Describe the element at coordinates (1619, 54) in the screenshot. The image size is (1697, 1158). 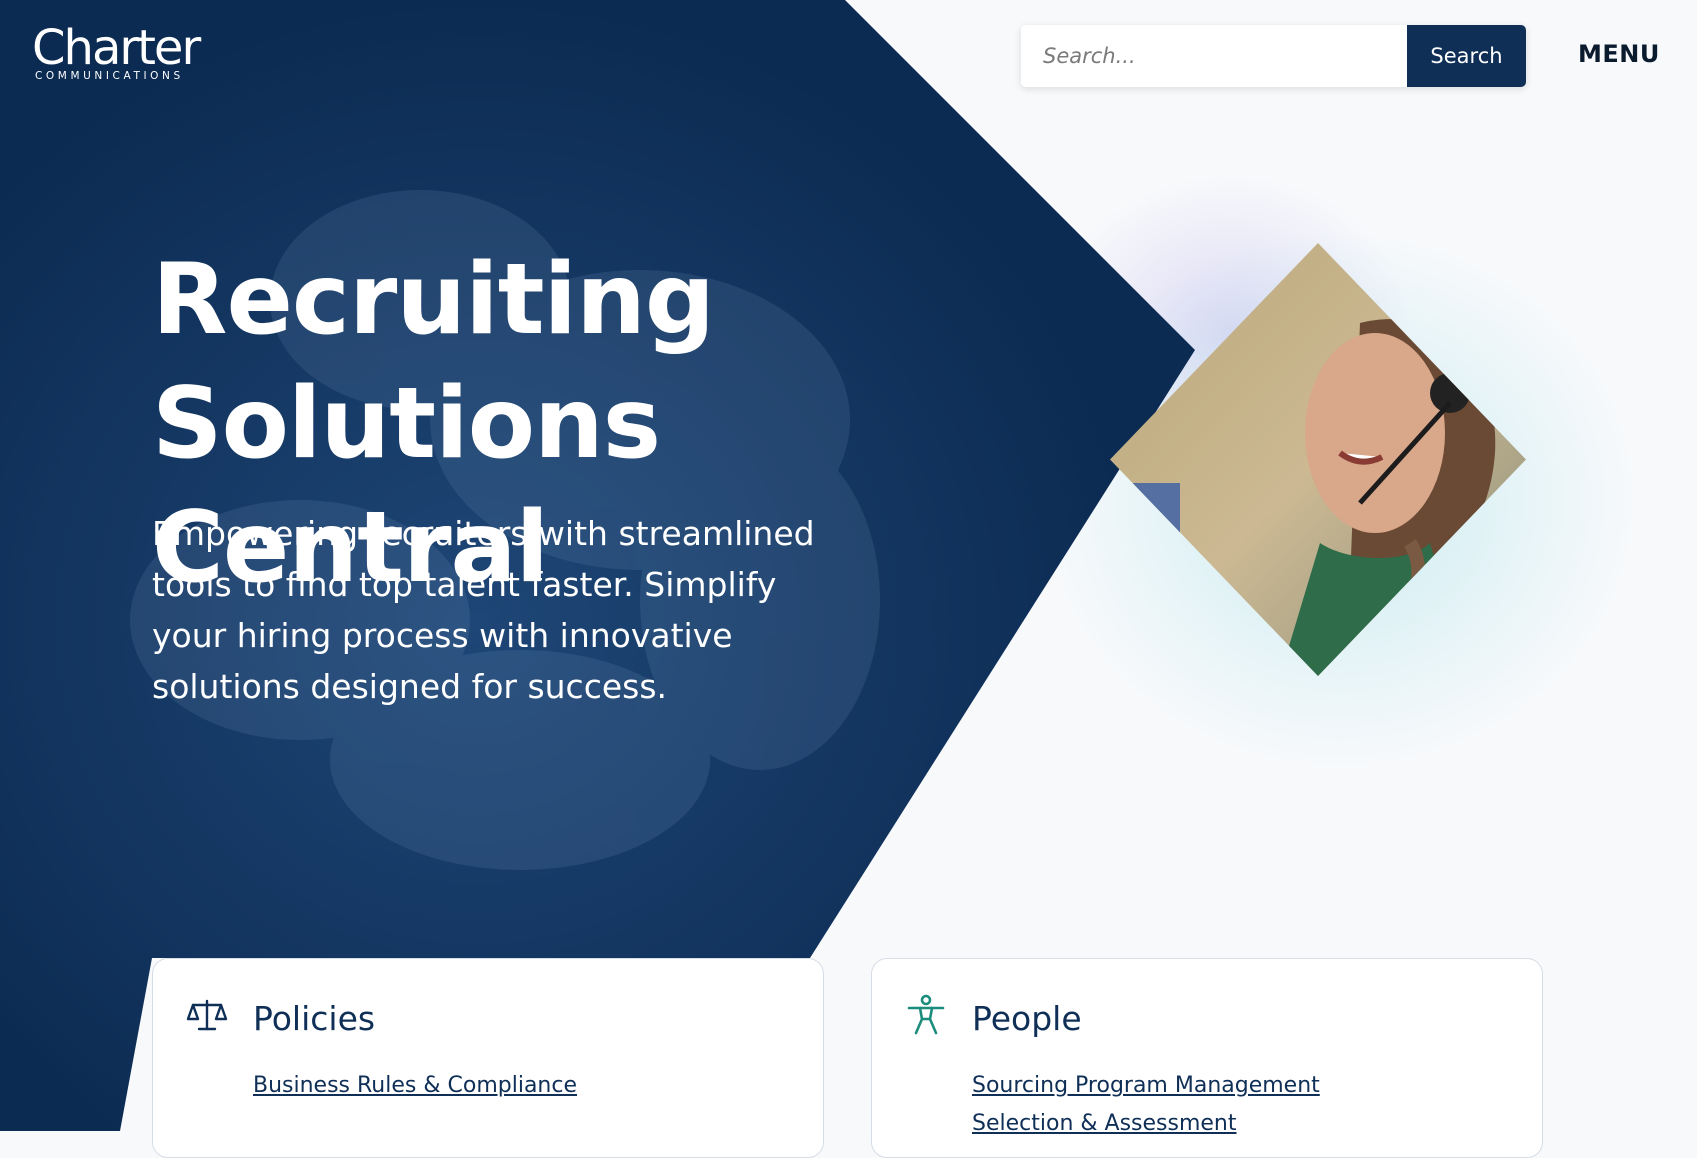
I see `menu-button: MENU` at that location.